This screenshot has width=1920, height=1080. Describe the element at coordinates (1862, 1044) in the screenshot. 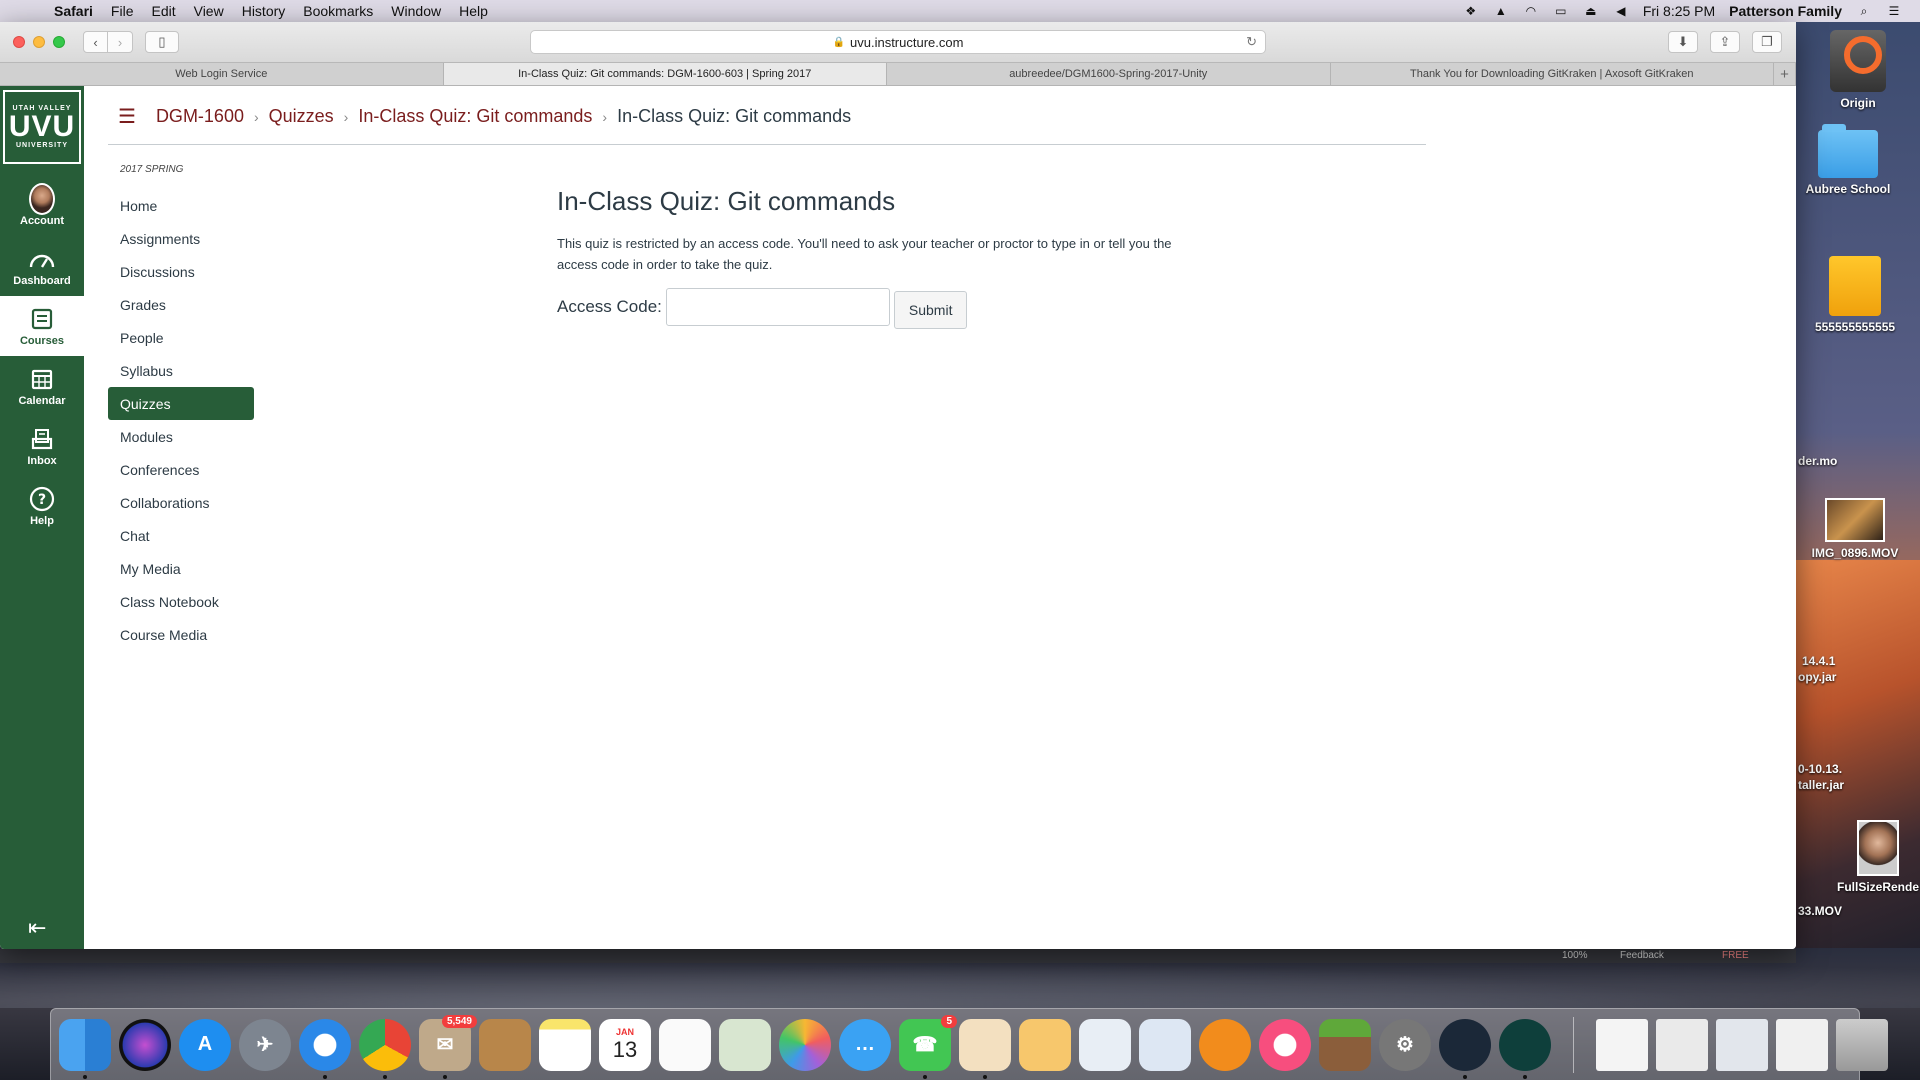

I see `trash-icon` at that location.